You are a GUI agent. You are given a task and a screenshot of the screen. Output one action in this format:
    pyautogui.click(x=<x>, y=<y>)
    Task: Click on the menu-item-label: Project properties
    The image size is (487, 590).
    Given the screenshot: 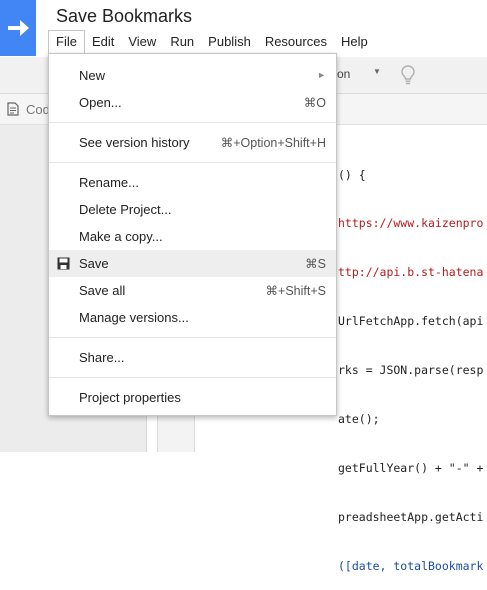 What is the action you would take?
    pyautogui.click(x=130, y=397)
    